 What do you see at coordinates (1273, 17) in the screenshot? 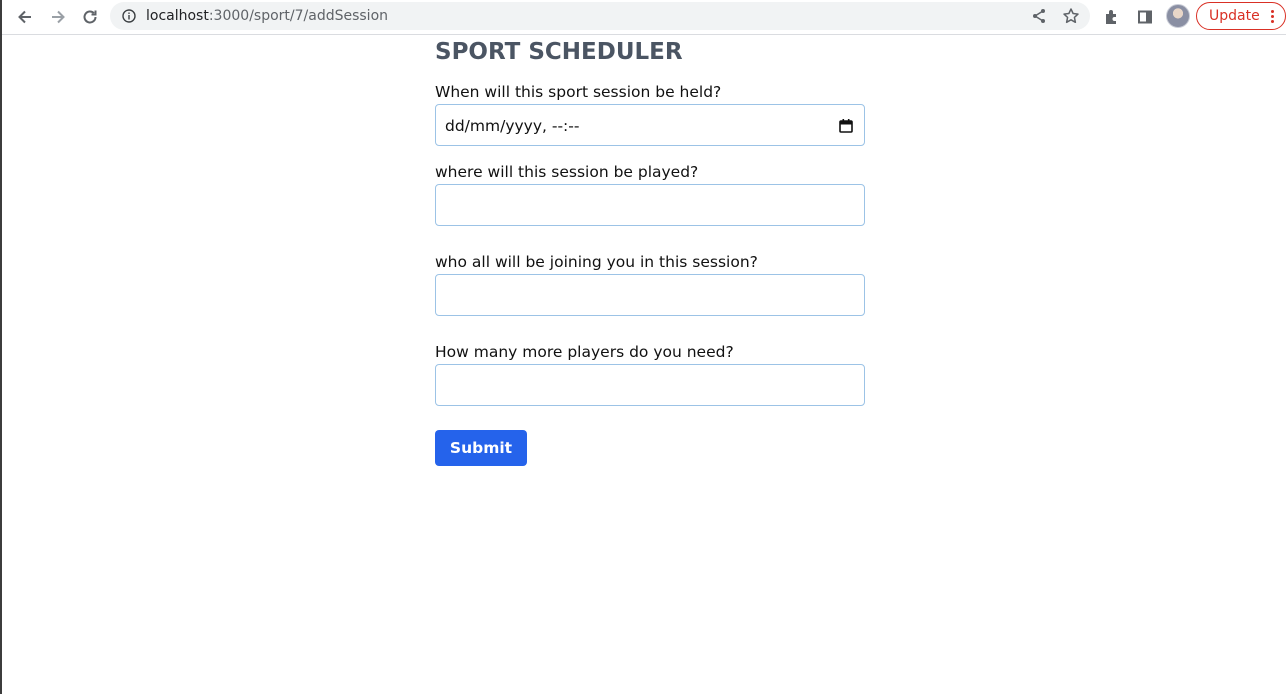
I see `more-icon` at bounding box center [1273, 17].